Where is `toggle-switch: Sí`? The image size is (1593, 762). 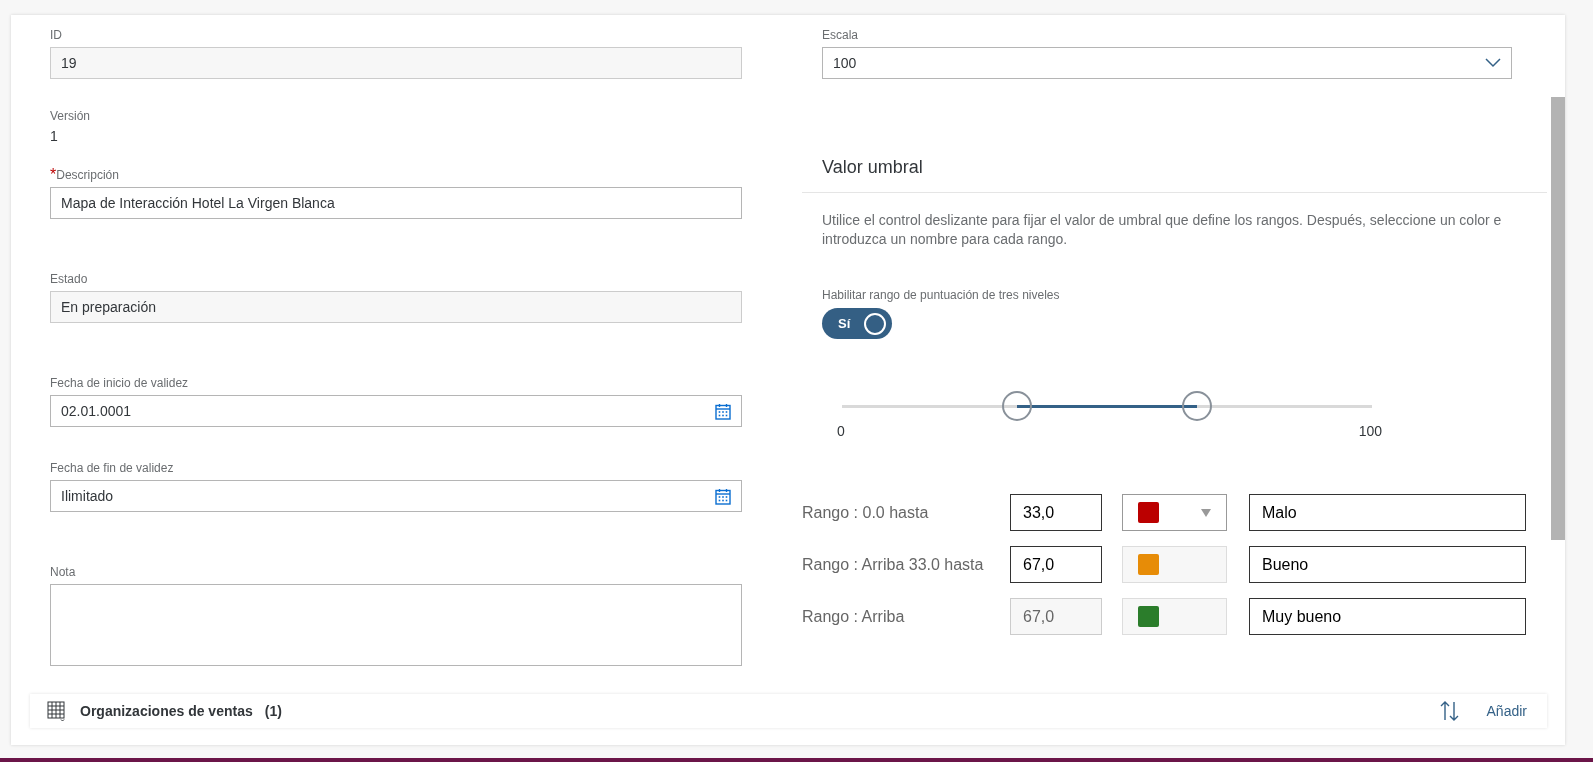
toggle-switch: Sí is located at coordinates (857, 323).